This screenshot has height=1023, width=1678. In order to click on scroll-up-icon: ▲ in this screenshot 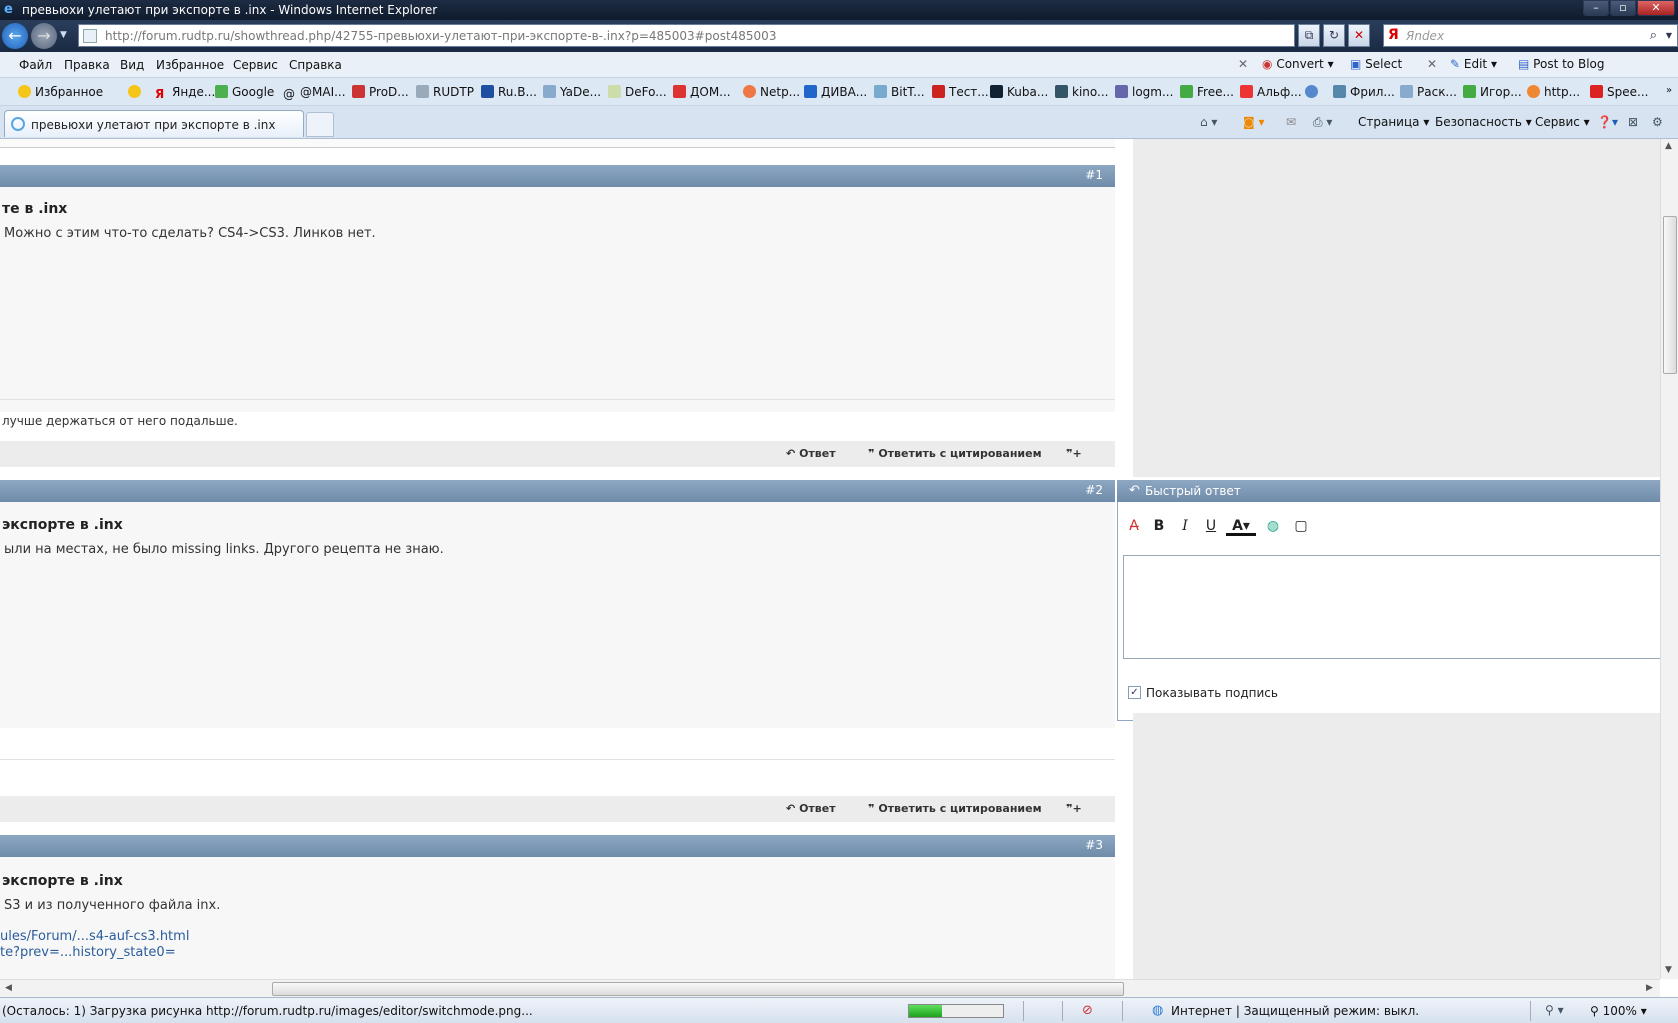, I will do `click(1668, 146)`.